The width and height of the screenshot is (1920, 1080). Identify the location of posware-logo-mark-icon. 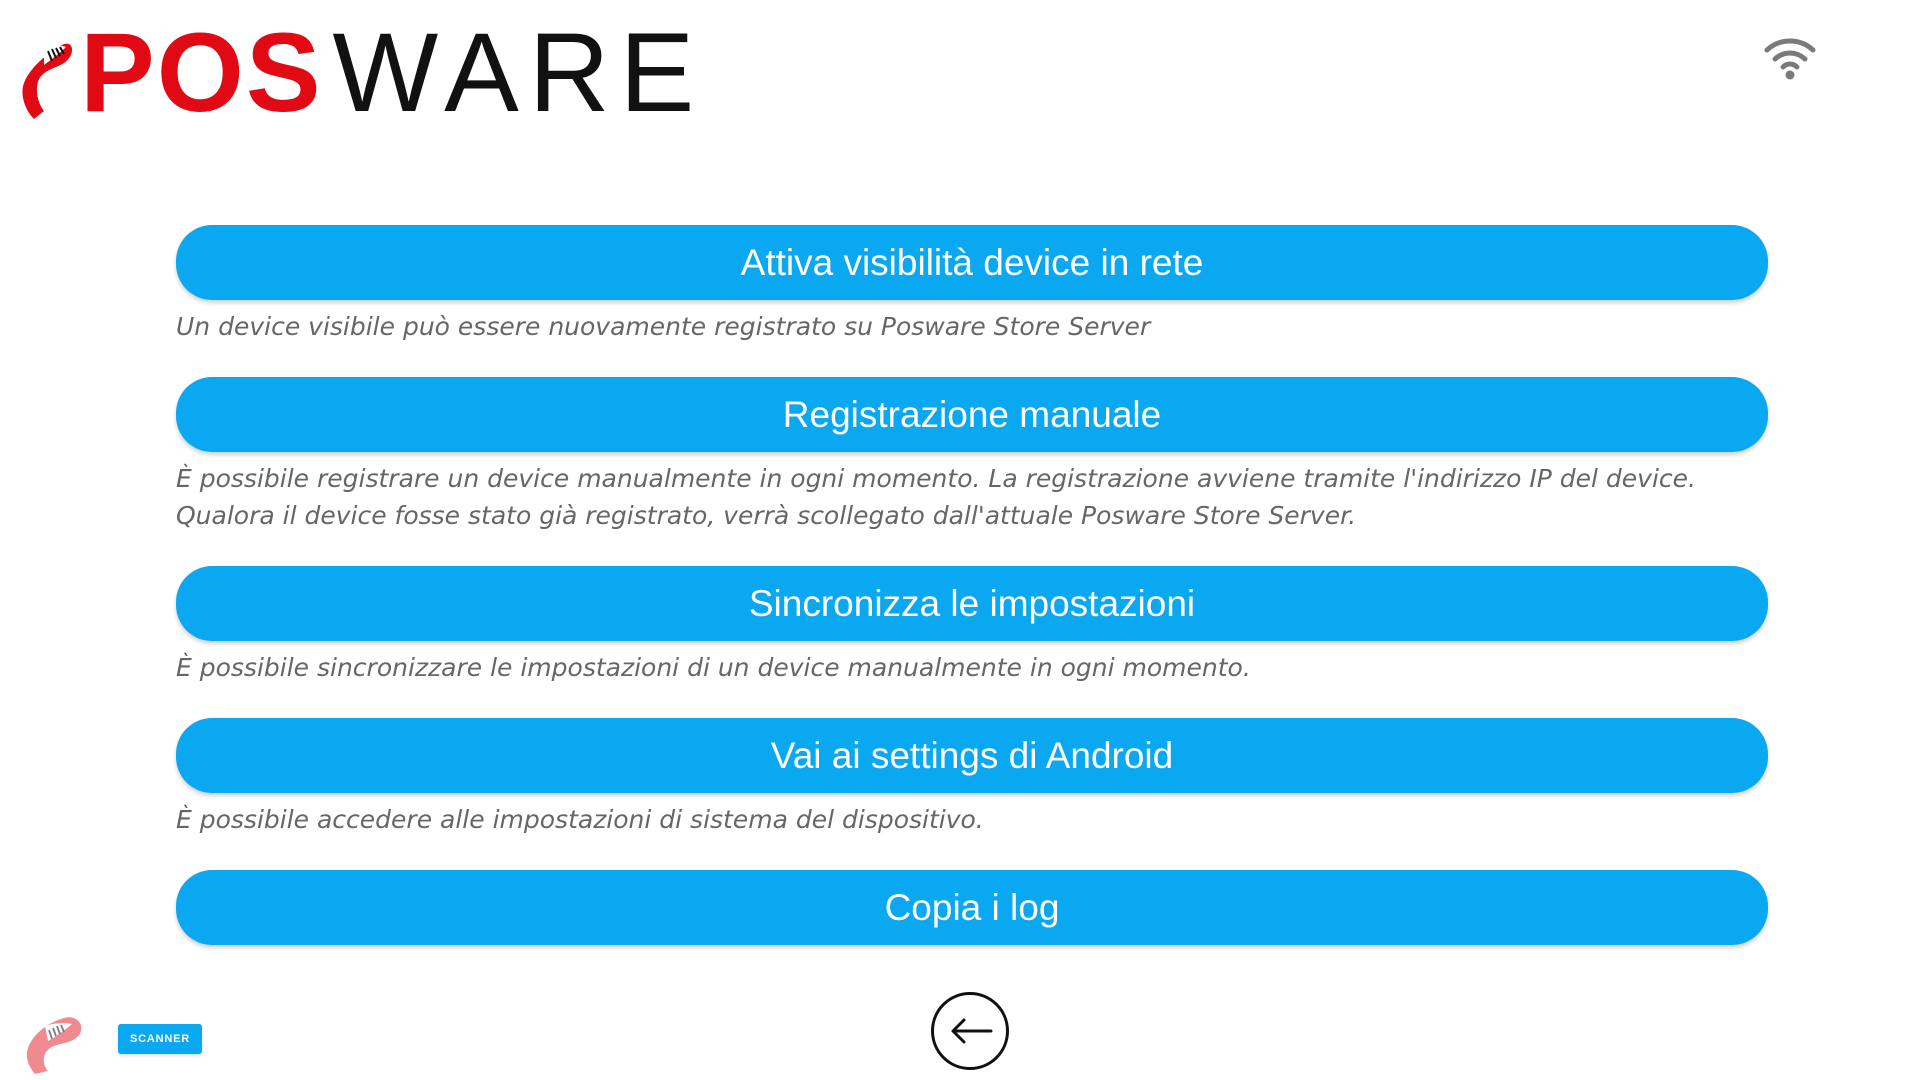
(47, 73).